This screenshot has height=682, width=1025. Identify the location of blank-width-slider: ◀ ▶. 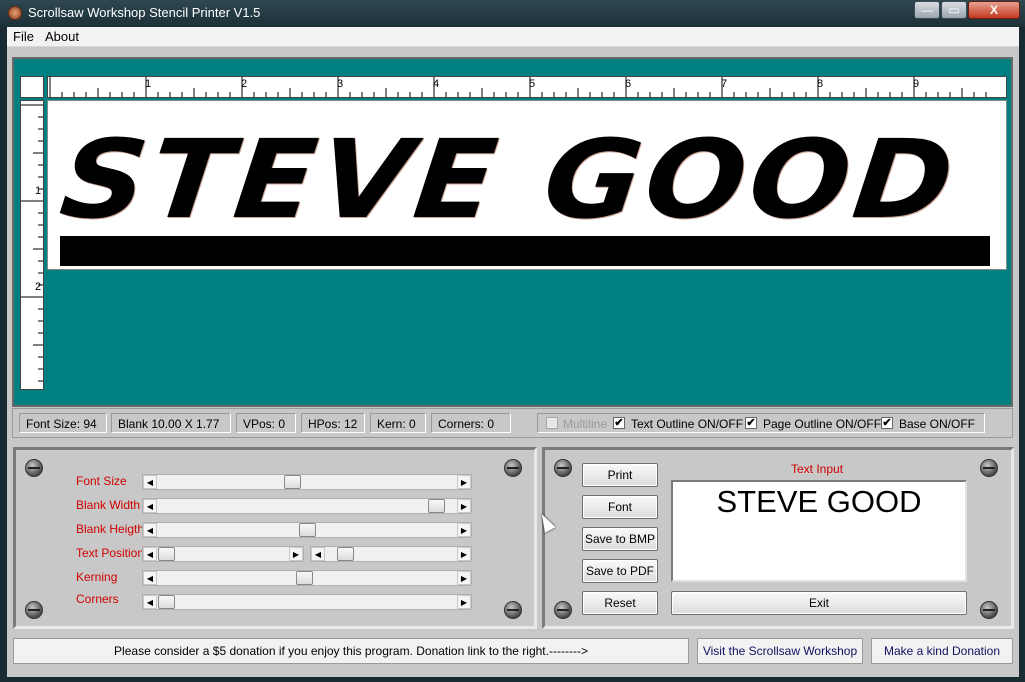
(307, 506).